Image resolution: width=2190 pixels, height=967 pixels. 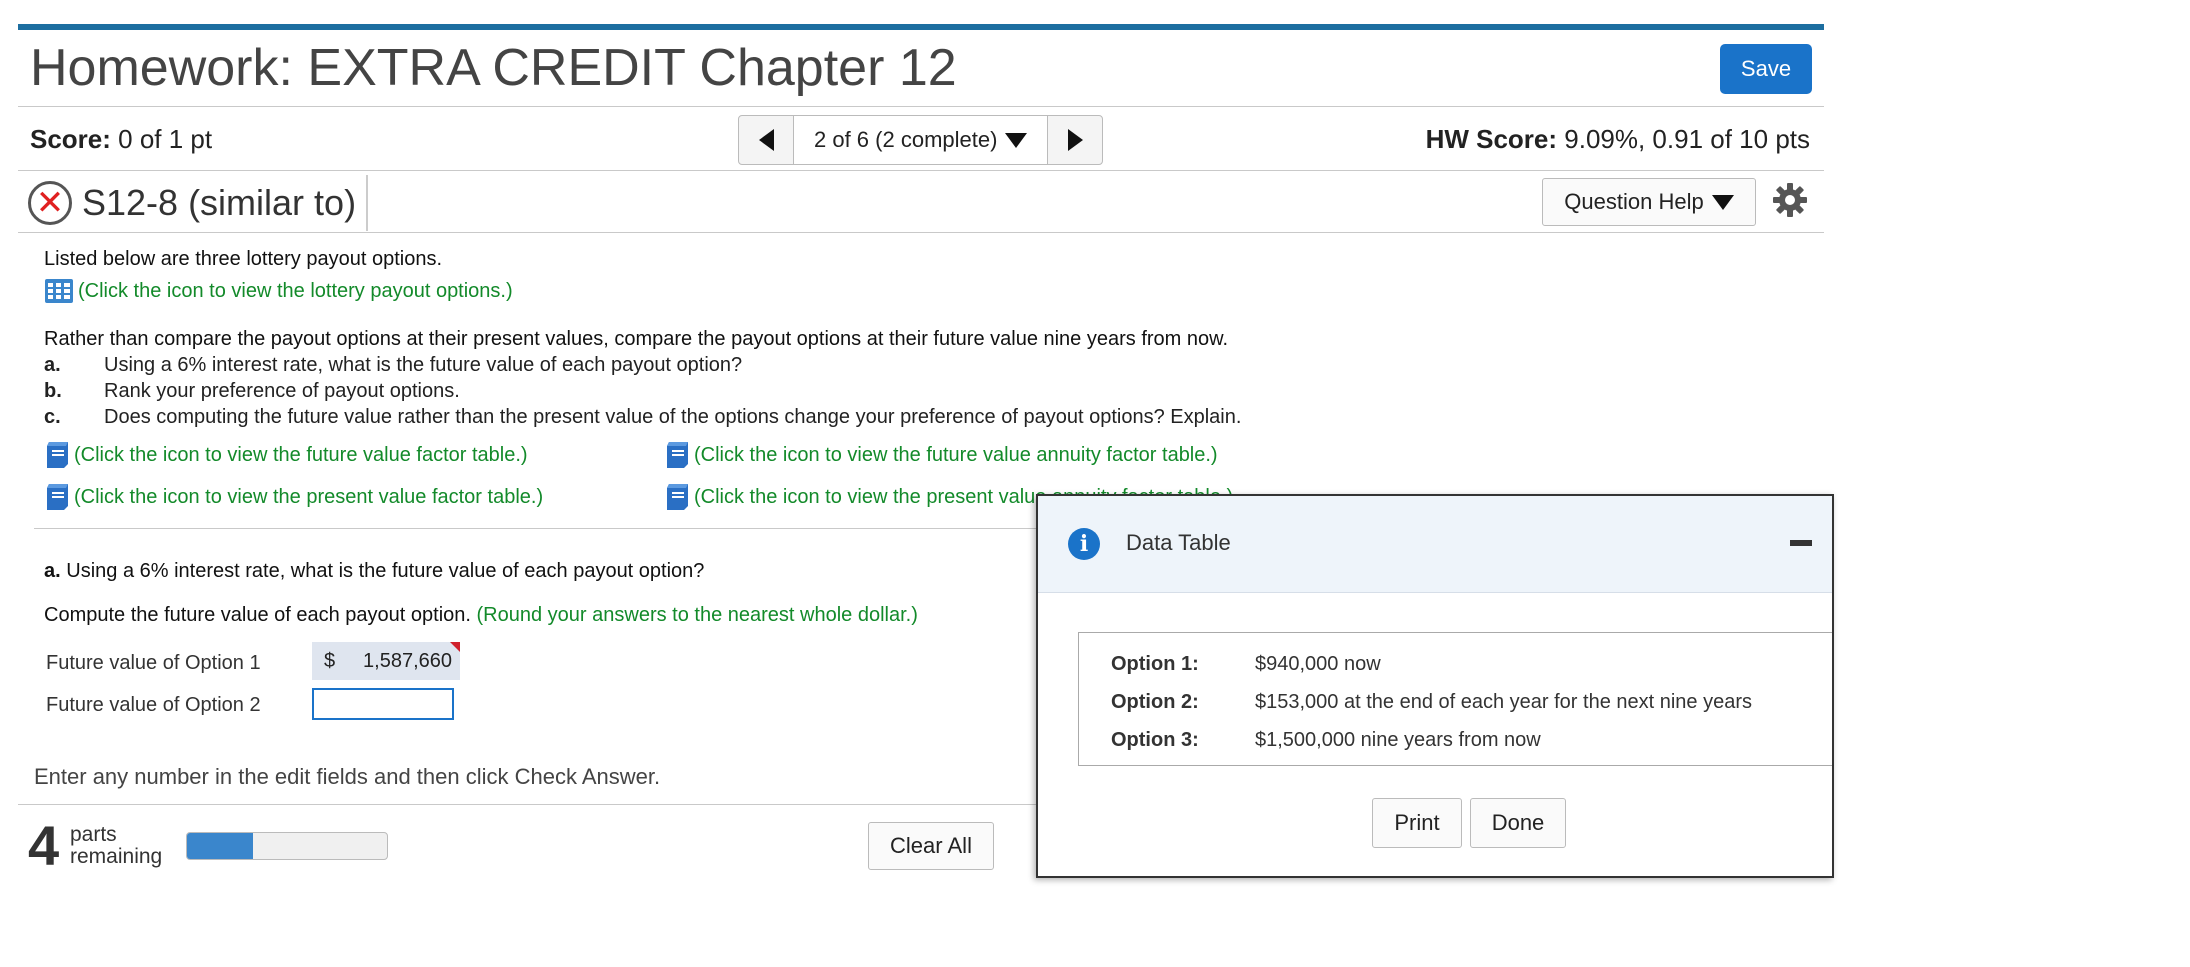 I want to click on done-button: Done, so click(x=1518, y=823).